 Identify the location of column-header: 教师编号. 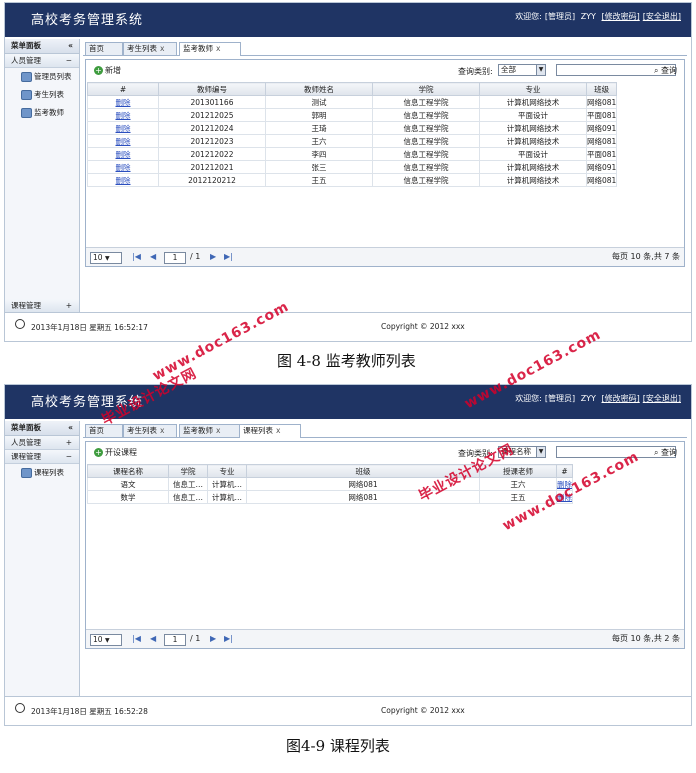
(212, 89).